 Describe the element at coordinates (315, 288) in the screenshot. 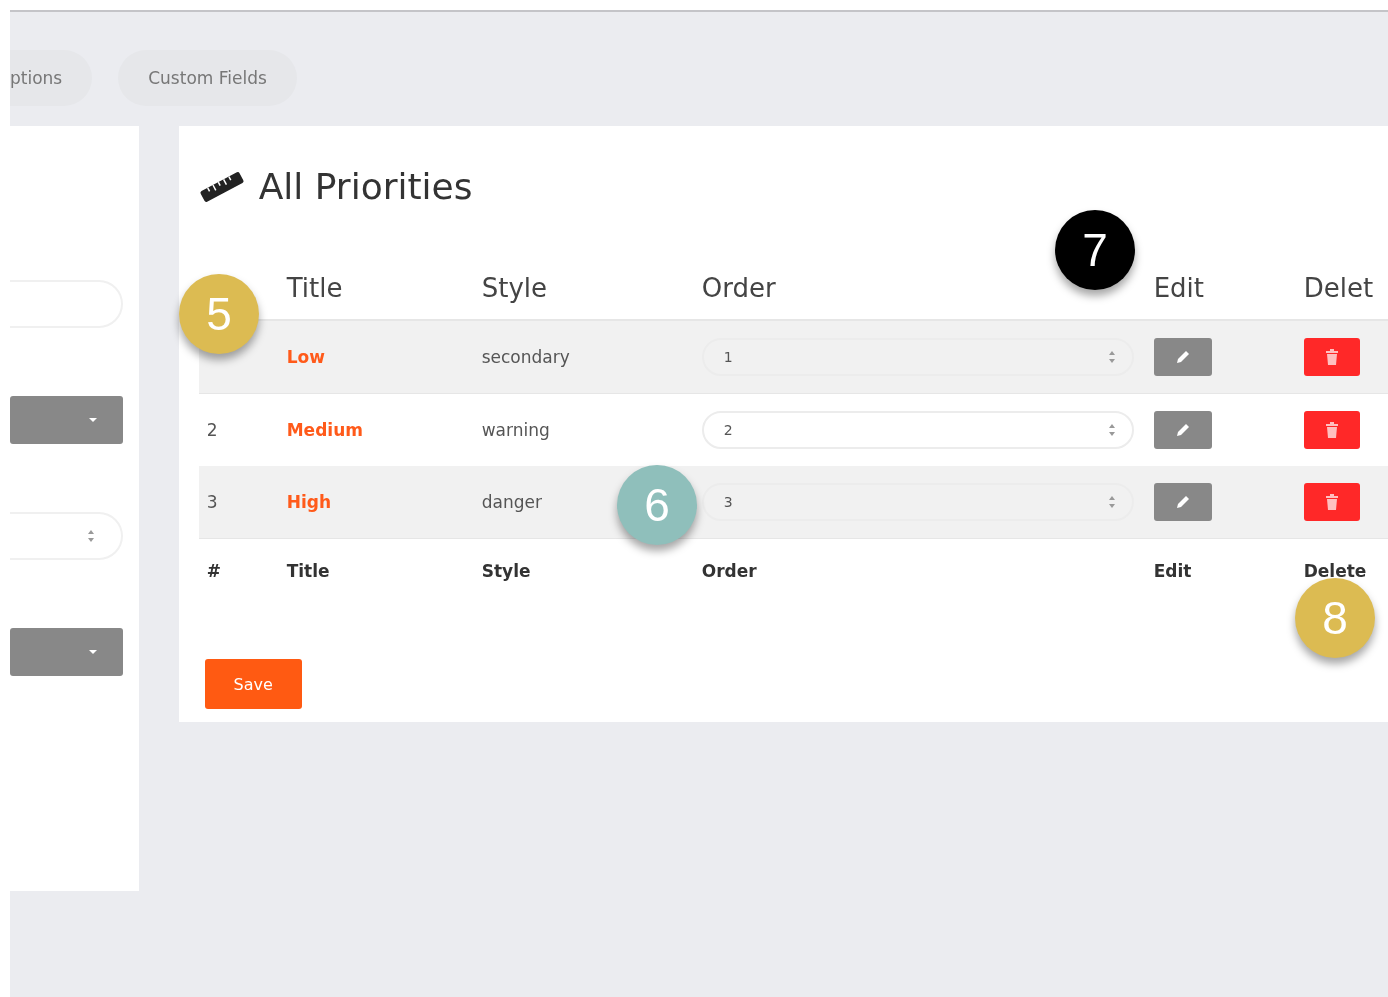

I see `column-header: Title` at that location.